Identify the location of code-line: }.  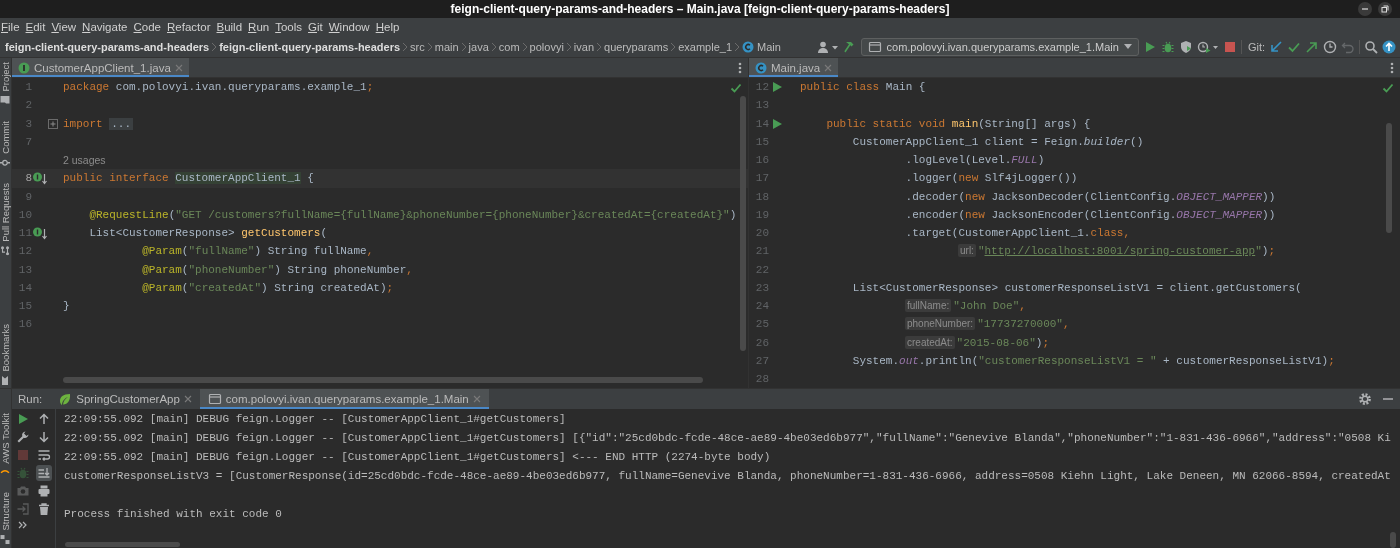
(66, 306).